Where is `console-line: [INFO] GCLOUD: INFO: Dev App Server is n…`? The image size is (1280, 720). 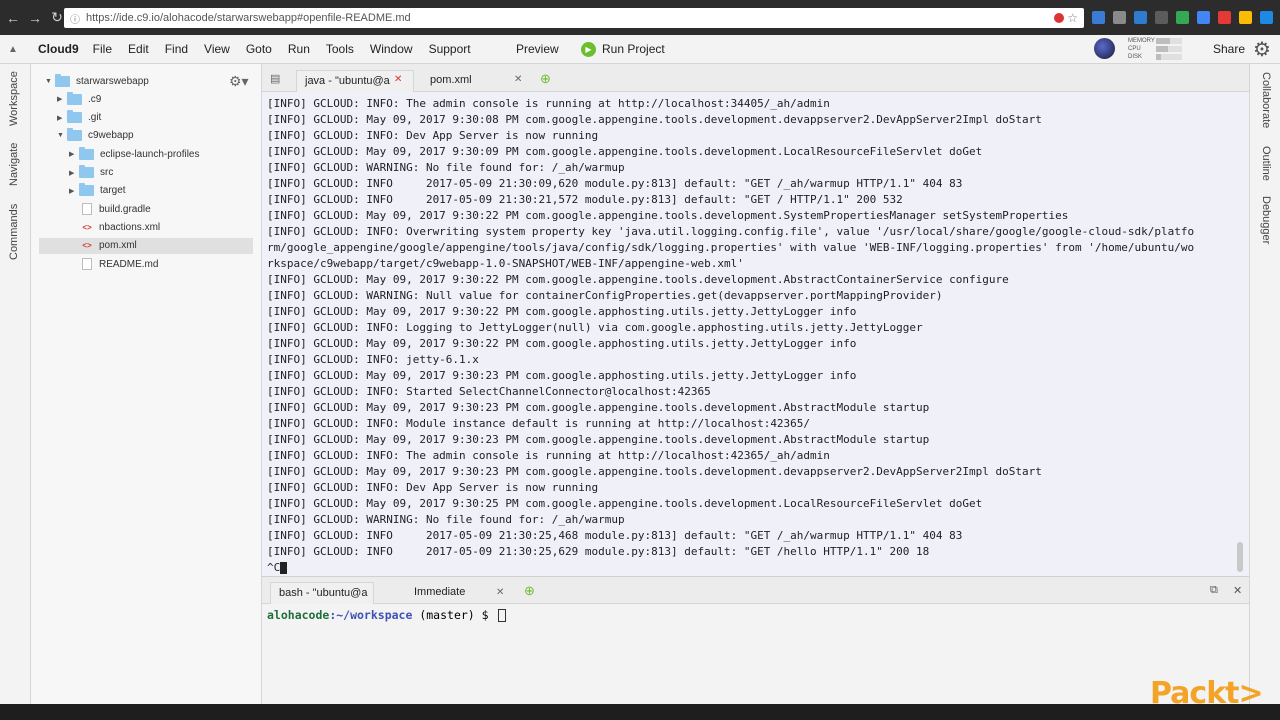 console-line: [INFO] GCLOUD: INFO: Dev App Server is n… is located at coordinates (433, 487).